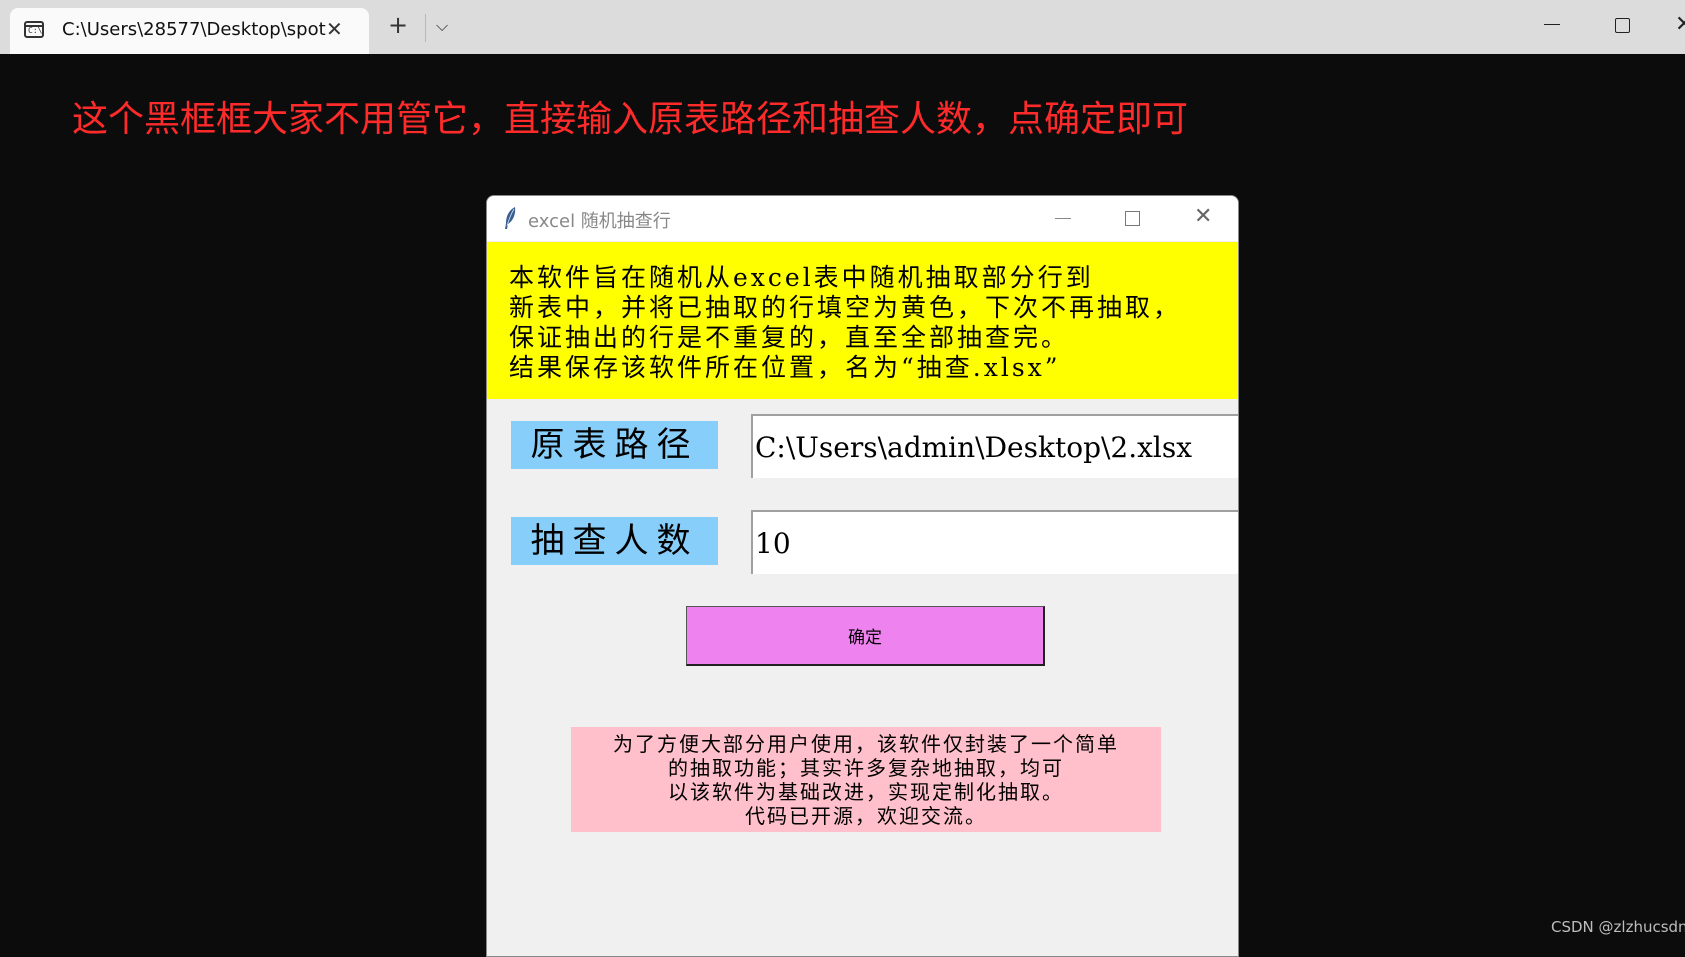 This screenshot has width=1685, height=957. I want to click on app-close-icon: ✕, so click(1203, 216).